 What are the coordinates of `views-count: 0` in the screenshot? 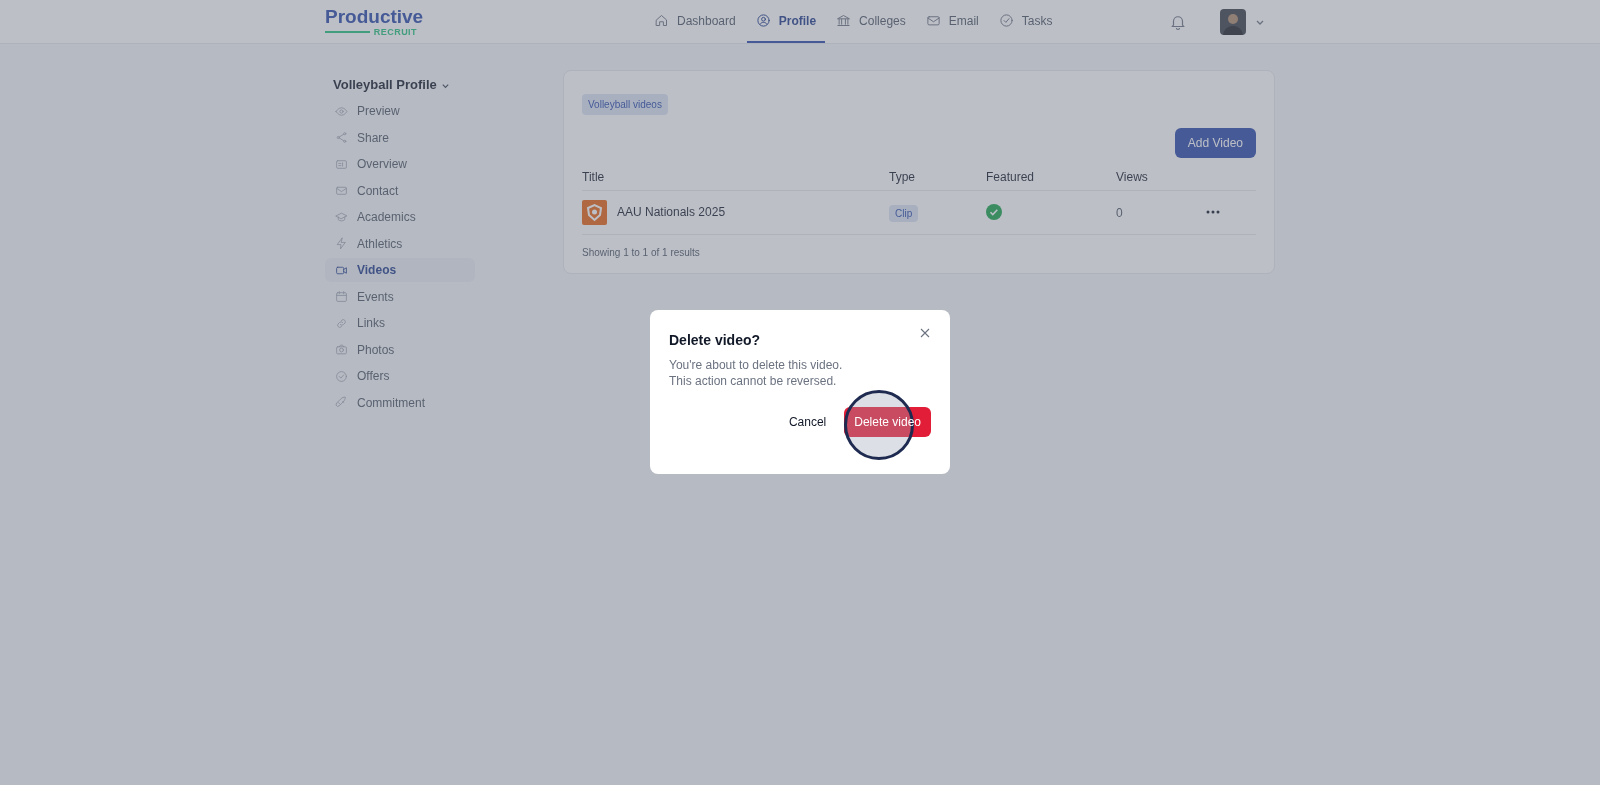 It's located at (1119, 213).